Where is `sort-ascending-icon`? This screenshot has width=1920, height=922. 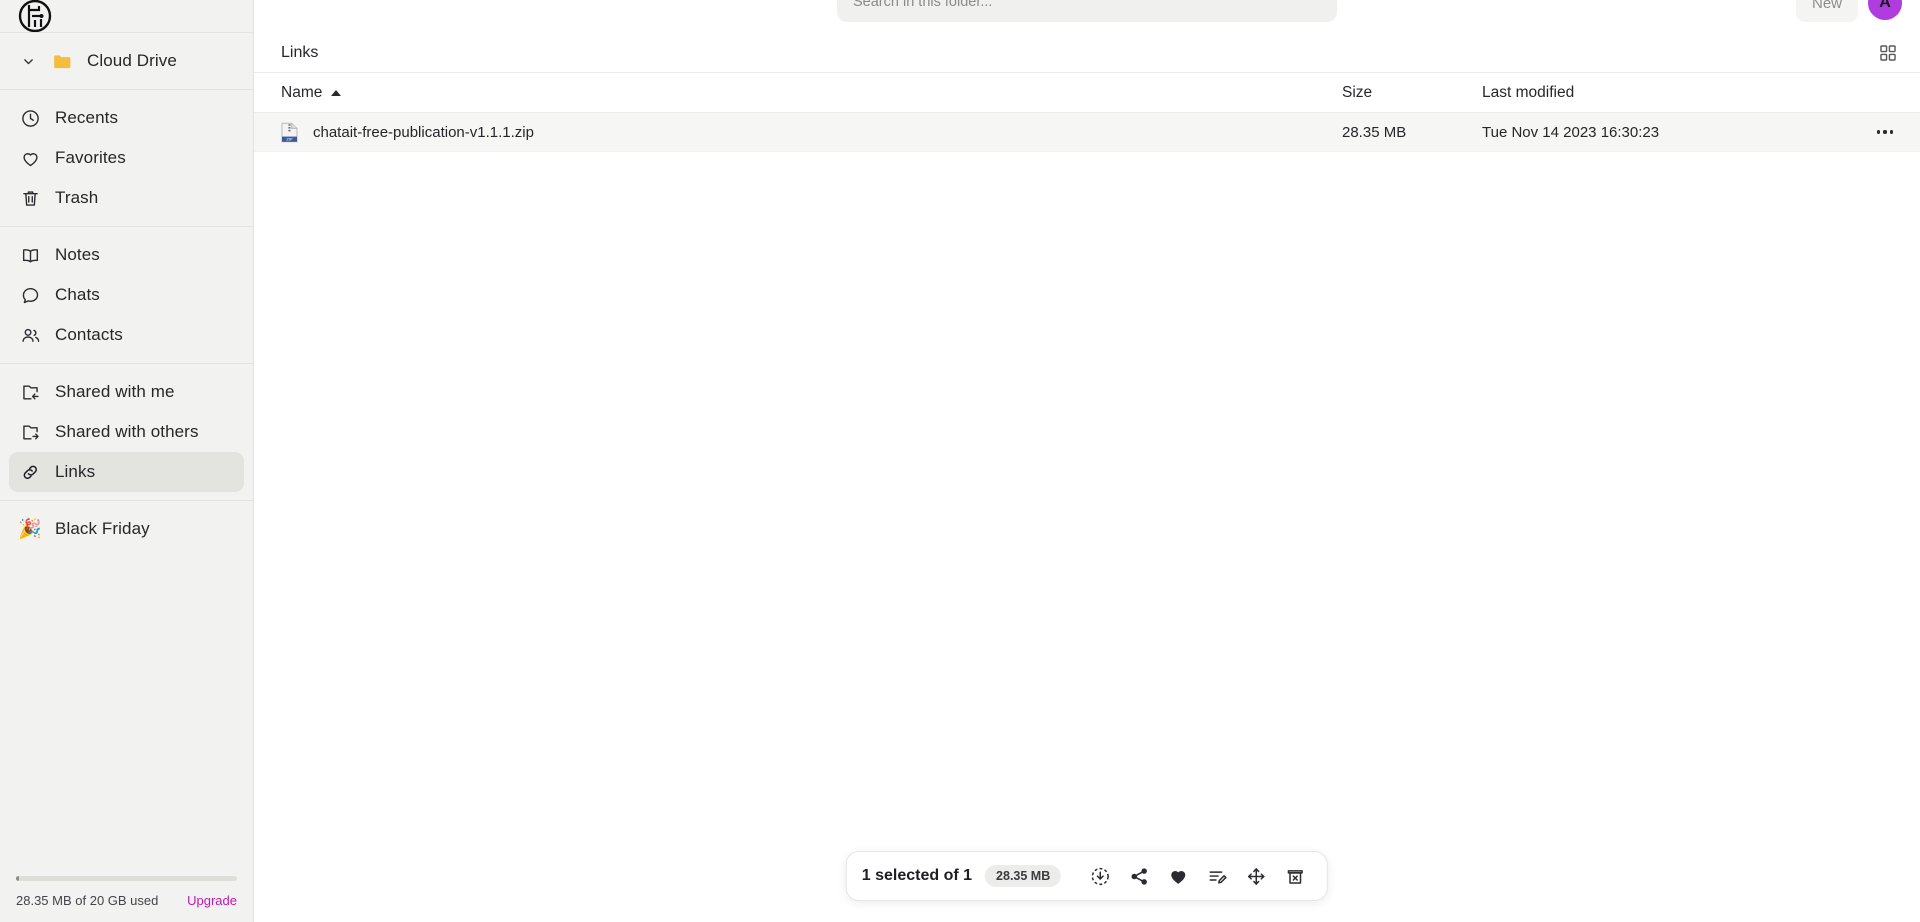
sort-ascending-icon is located at coordinates (336, 92).